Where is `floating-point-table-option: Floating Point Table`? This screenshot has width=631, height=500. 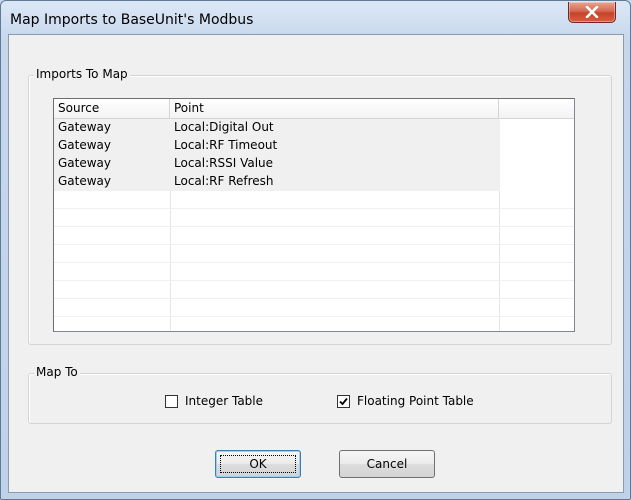 floating-point-table-option: Floating Point Table is located at coordinates (422, 402).